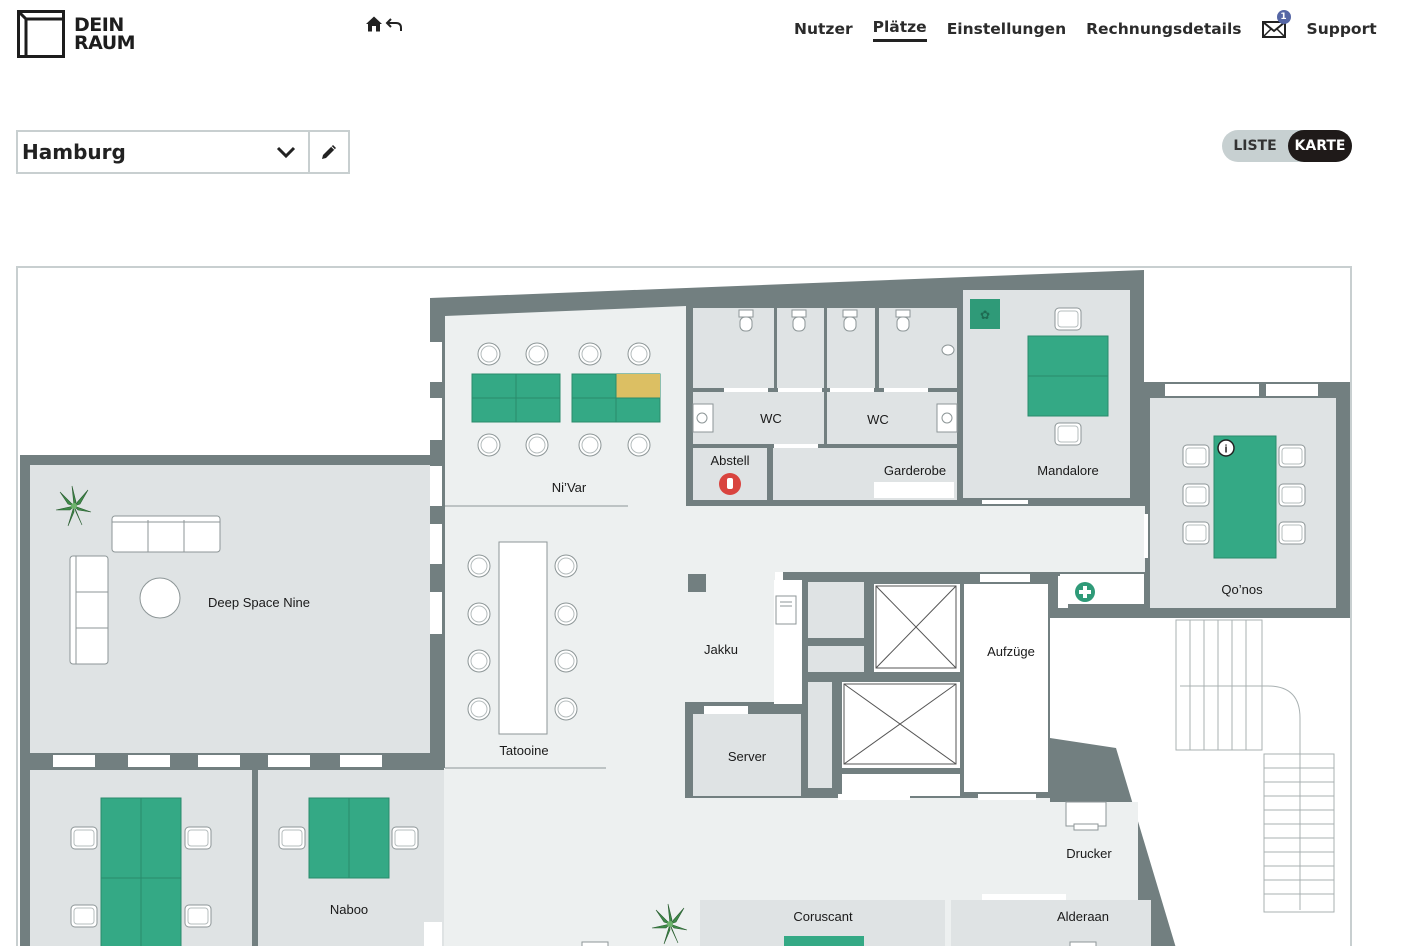  I want to click on room-drucker: Drucker, so click(1089, 853).